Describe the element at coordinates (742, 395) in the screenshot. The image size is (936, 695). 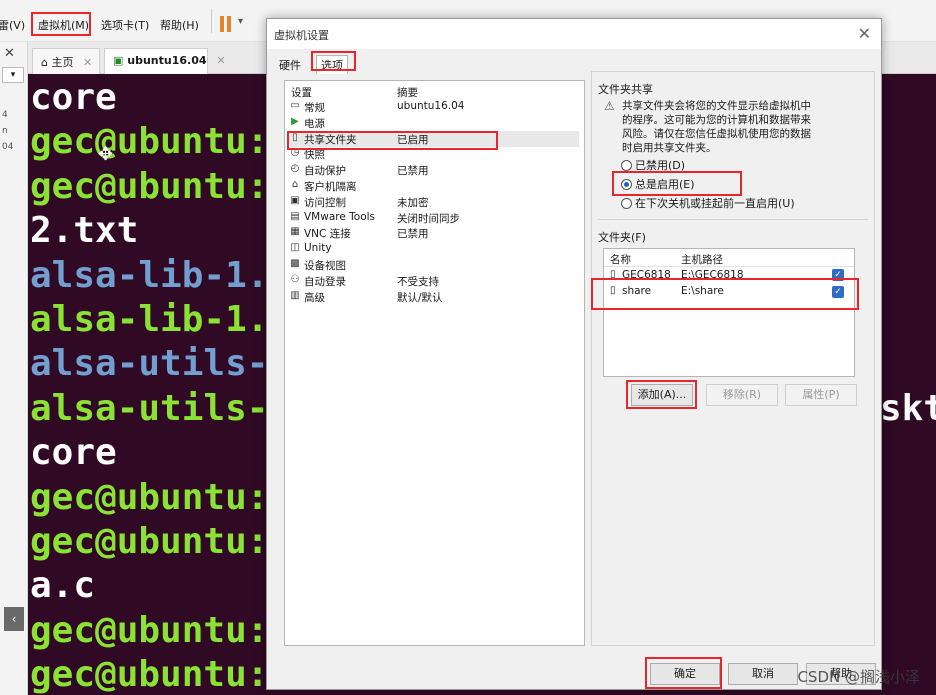
I see `remove-button: 移除(R)` at that location.